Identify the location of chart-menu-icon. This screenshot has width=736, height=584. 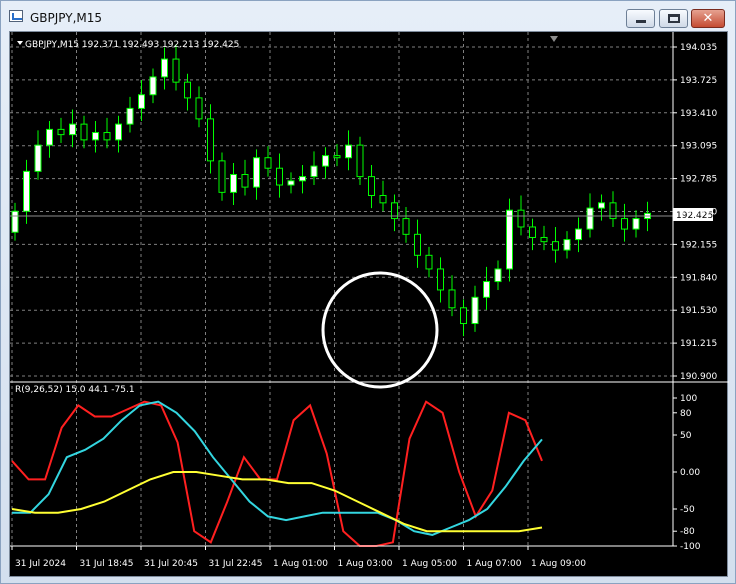
(20, 43).